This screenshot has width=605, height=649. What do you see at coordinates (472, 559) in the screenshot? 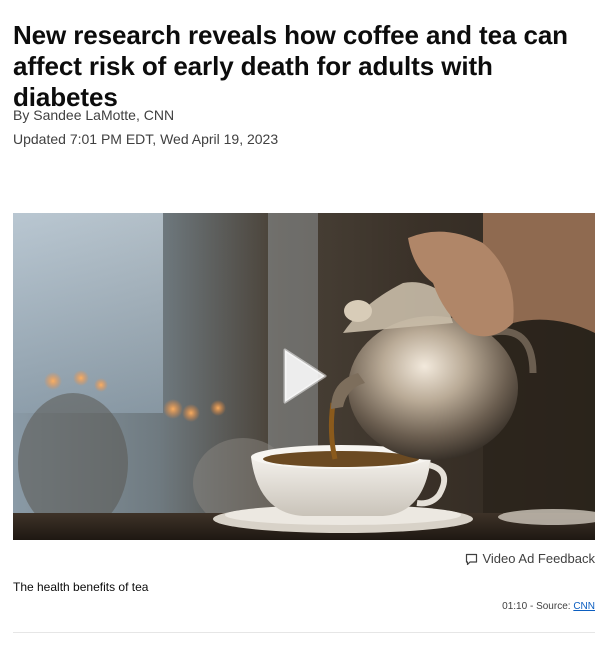
I see `feedback-icon` at bounding box center [472, 559].